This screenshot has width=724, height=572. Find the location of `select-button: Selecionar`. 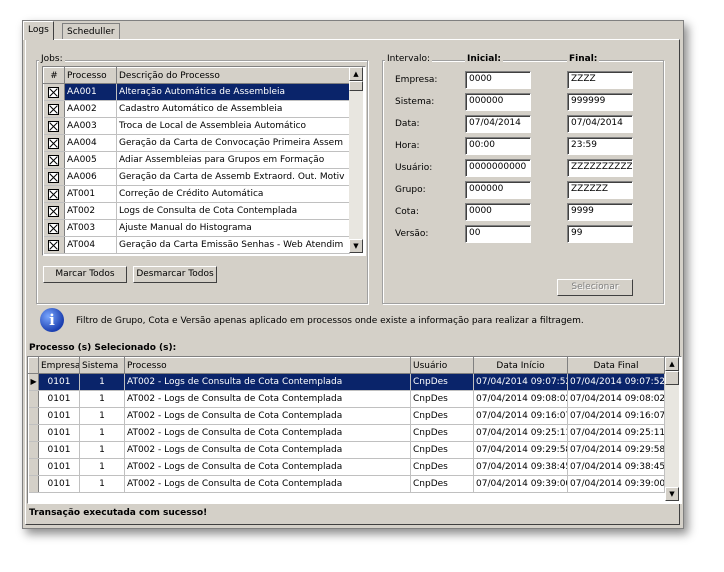

select-button: Selecionar is located at coordinates (595, 287).